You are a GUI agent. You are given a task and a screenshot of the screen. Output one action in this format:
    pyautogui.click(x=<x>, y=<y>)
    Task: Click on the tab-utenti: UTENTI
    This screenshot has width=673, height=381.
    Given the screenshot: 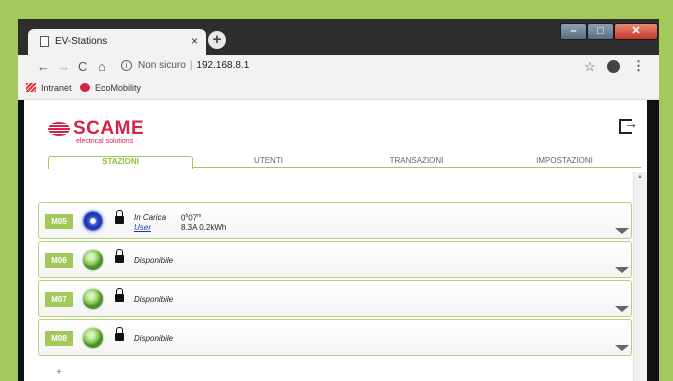 What is the action you would take?
    pyautogui.click(x=268, y=160)
    